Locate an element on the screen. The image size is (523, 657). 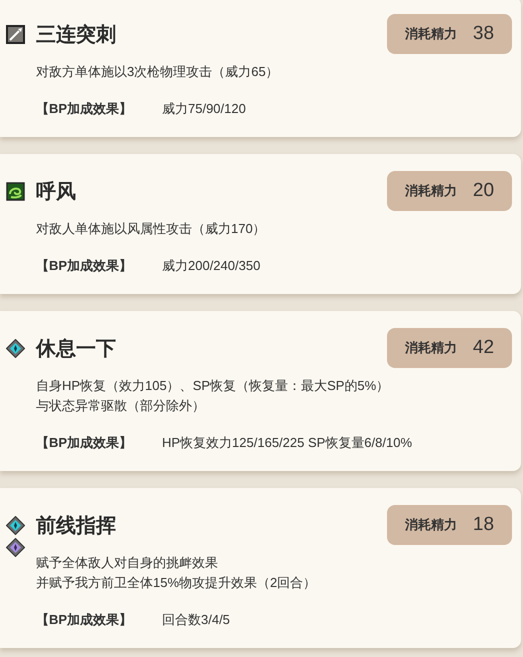
description-line: 赋予全体敌人对自身的挑衅效果 is located at coordinates (127, 563).